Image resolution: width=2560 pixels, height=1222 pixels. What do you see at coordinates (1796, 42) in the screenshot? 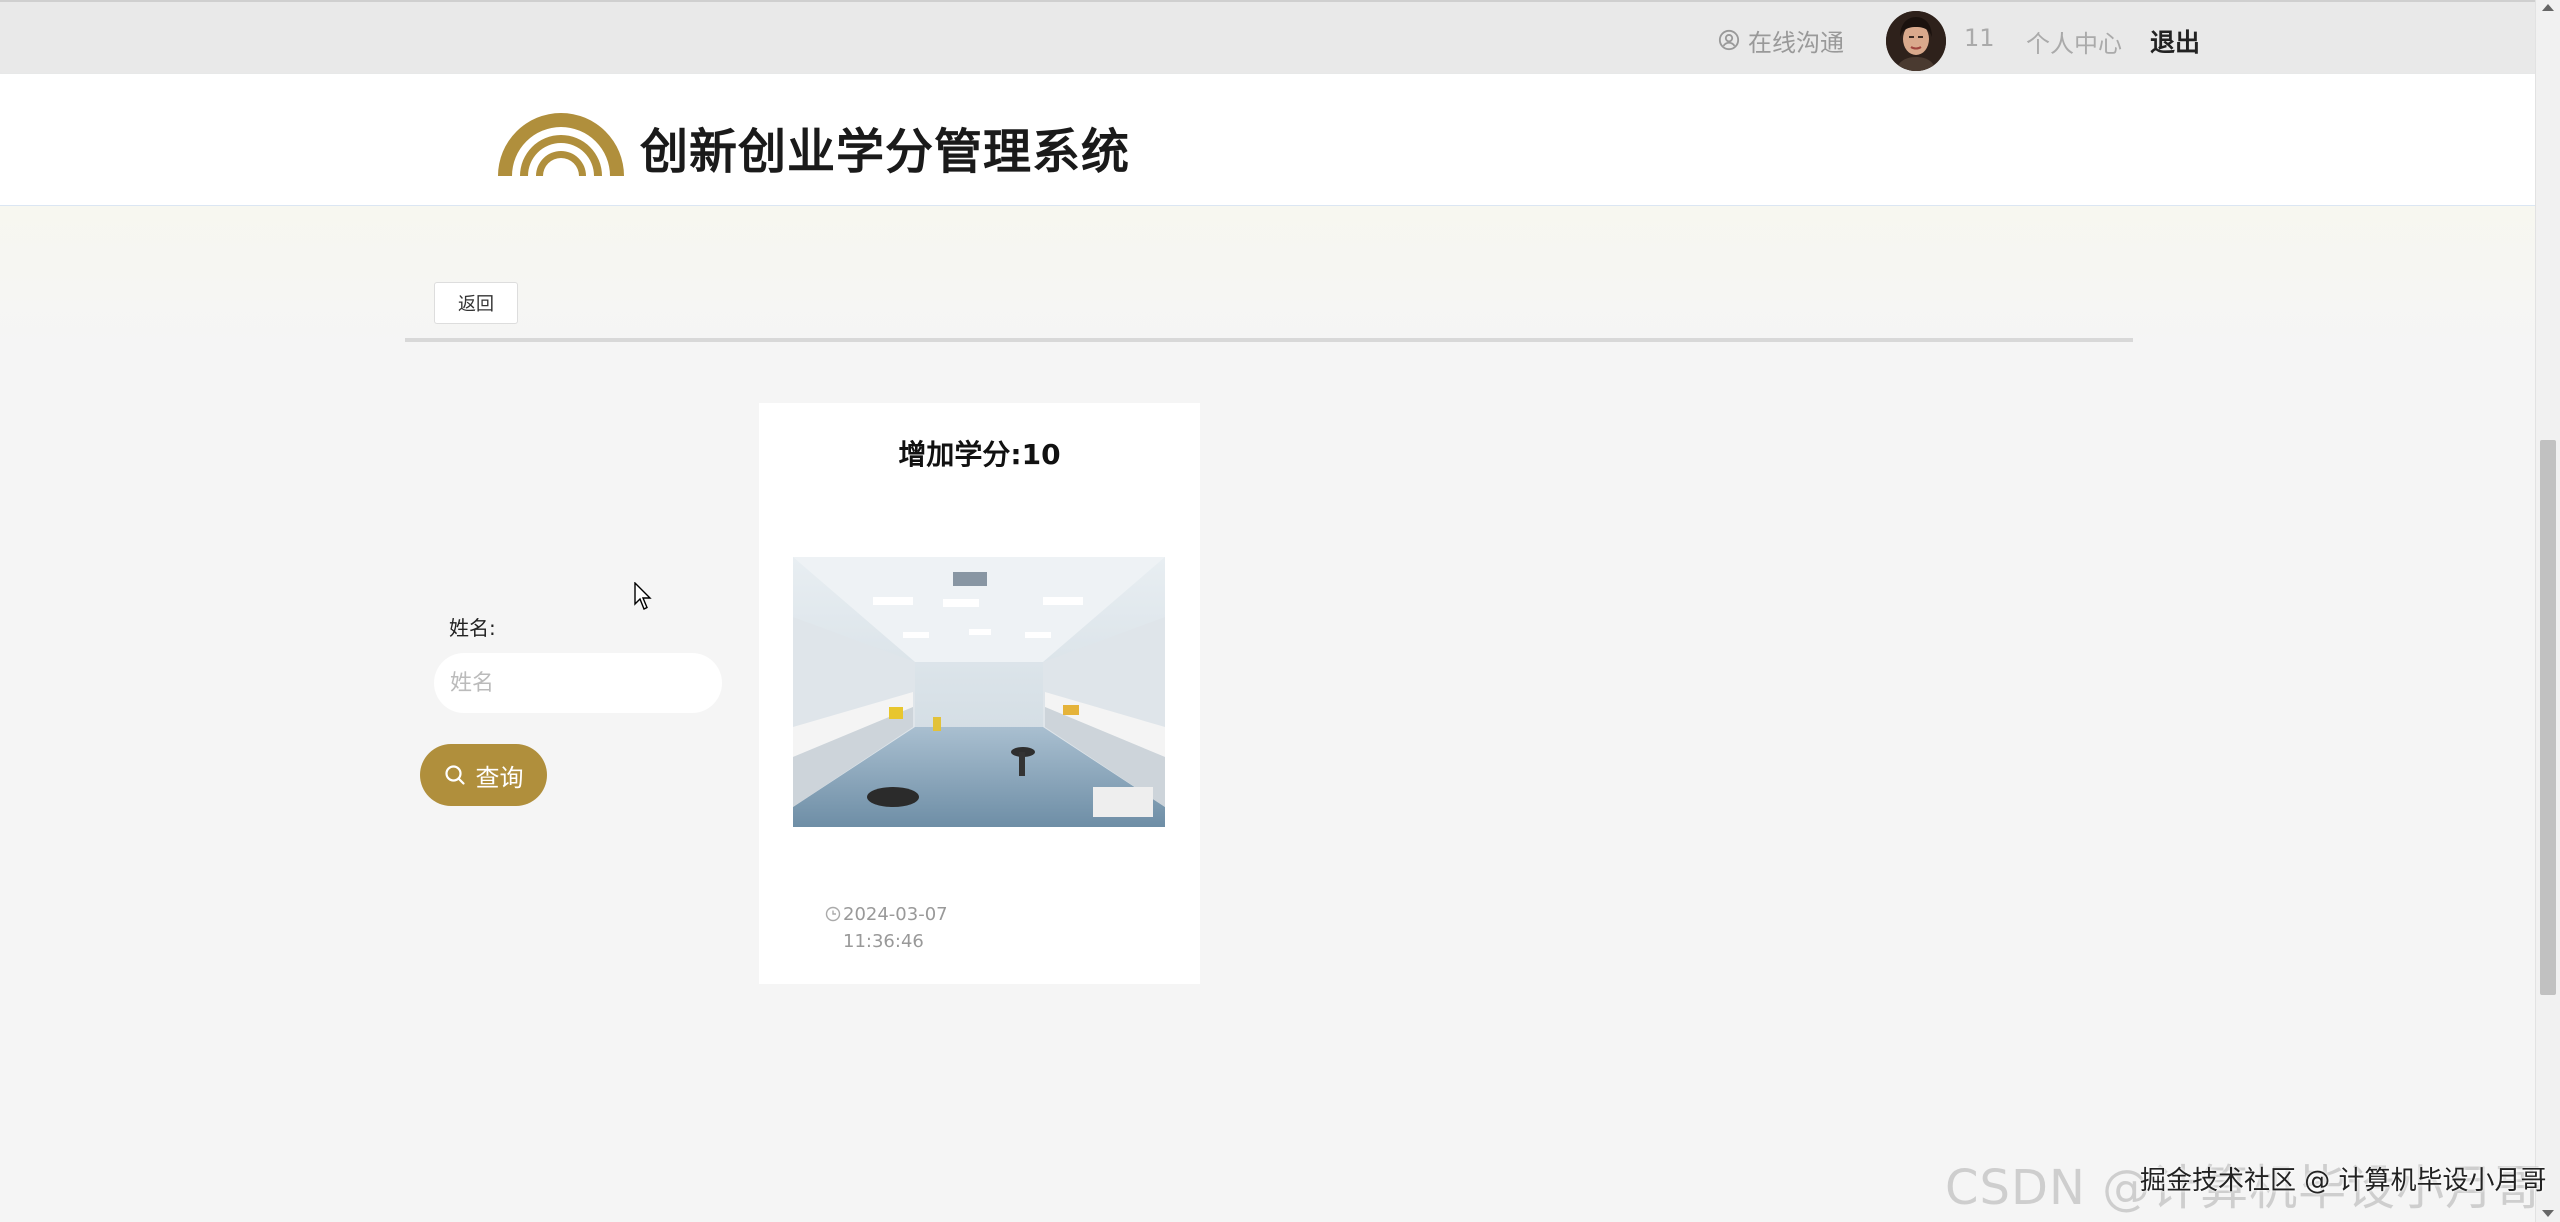
I see `online-chat-label: 在线沟通` at bounding box center [1796, 42].